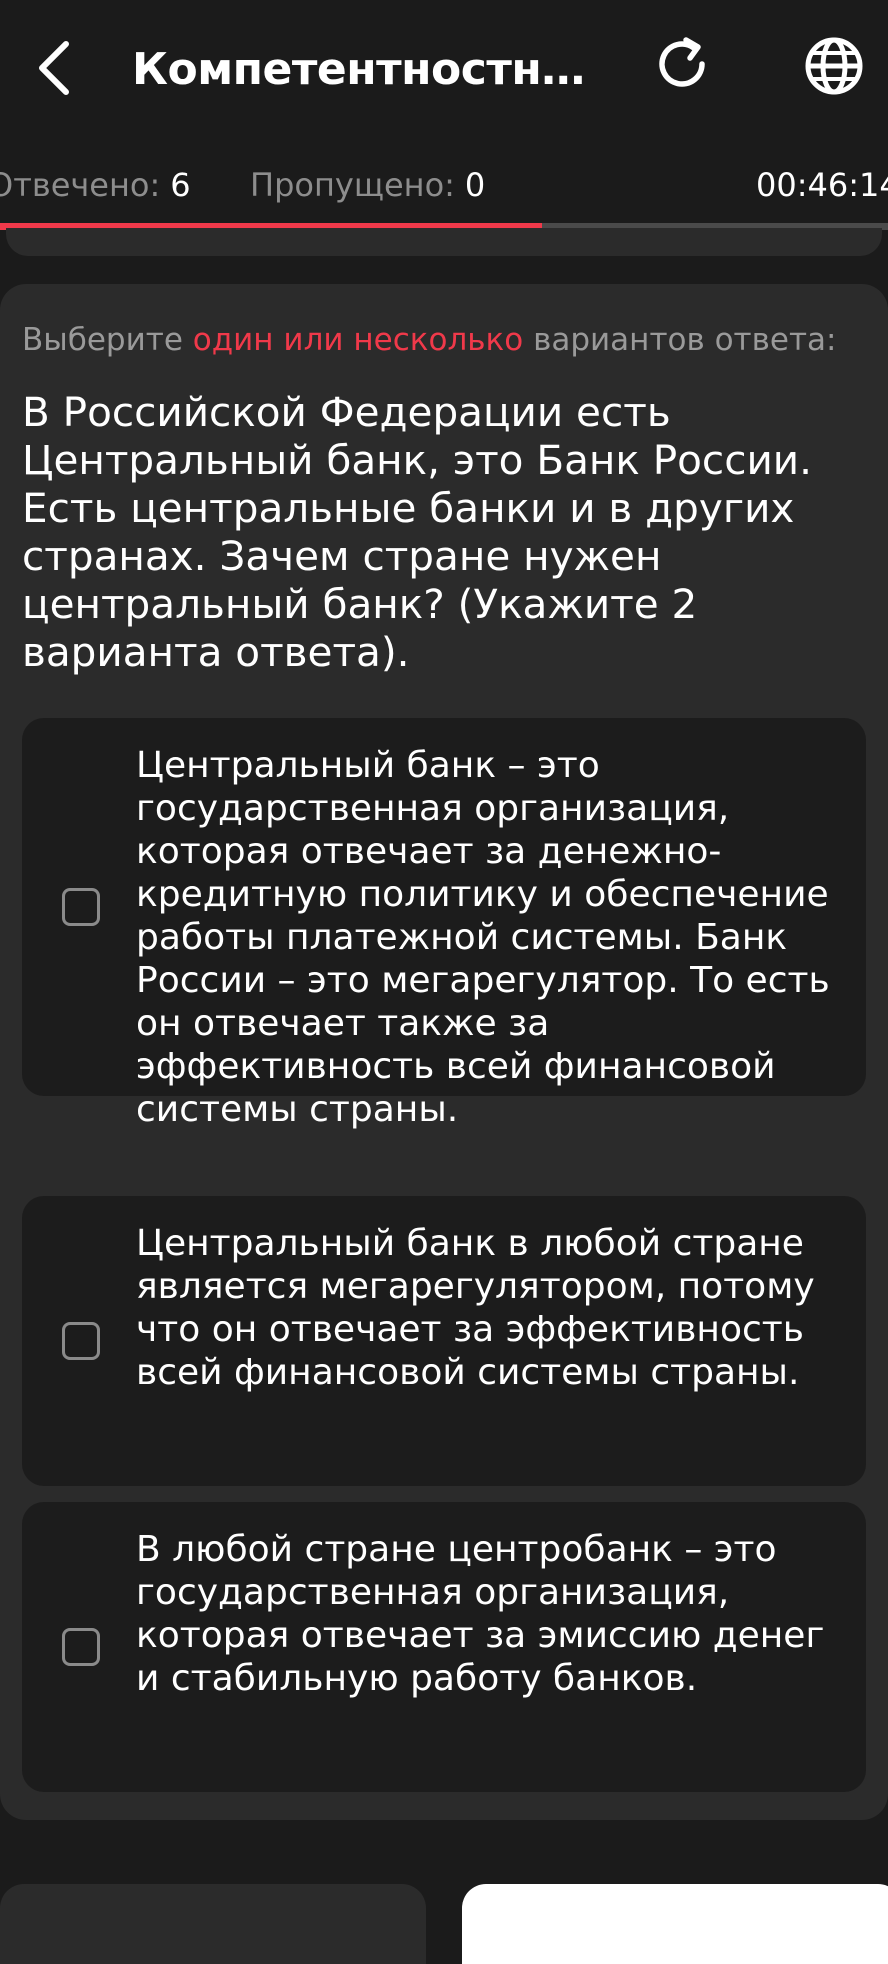  Describe the element at coordinates (444, 242) in the screenshot. I see `previous-card-edge` at that location.